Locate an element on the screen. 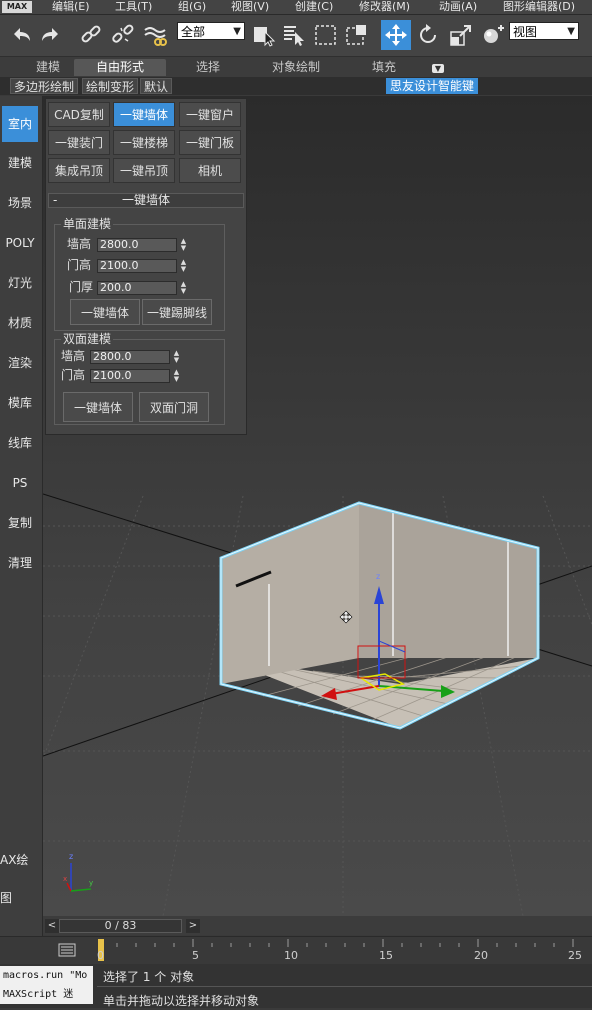  sidebar-item-model-library: 模库 is located at coordinates (20, 403).